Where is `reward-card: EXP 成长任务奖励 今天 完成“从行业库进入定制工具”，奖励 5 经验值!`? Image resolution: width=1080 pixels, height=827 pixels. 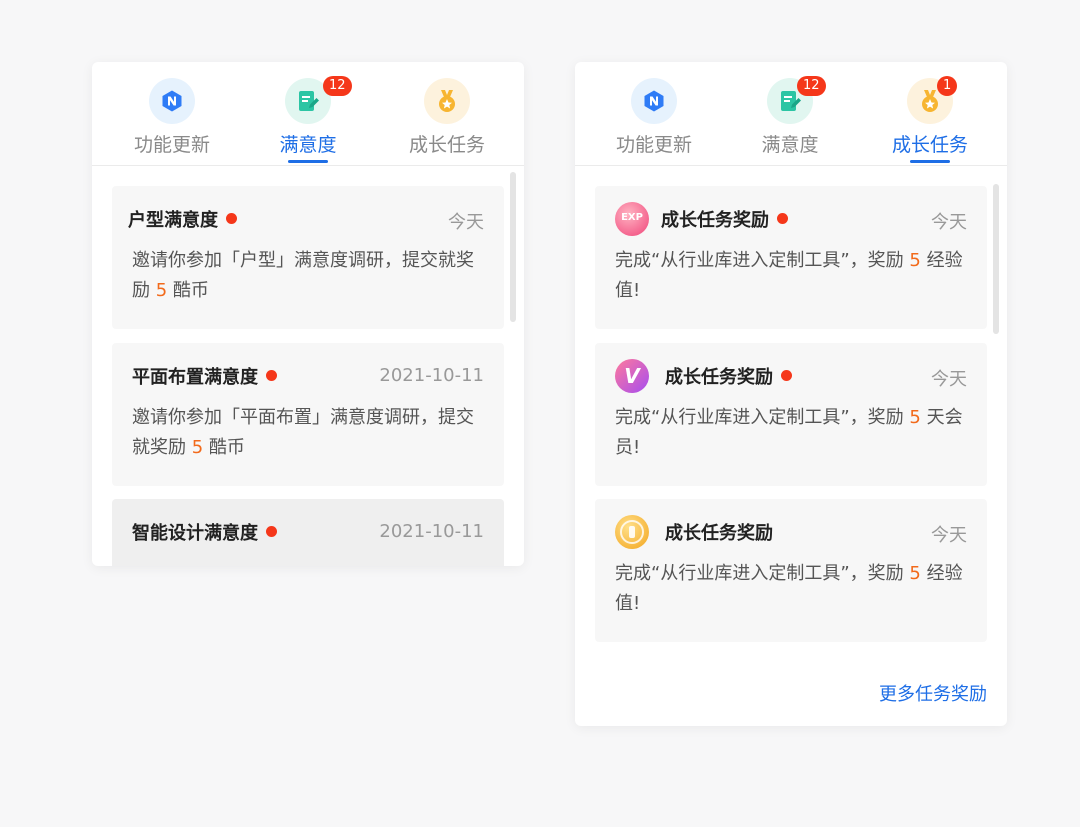
reward-card: EXP 成长任务奖励 今天 完成“从行业库进入定制工具”，奖励 5 经验值! is located at coordinates (791, 257).